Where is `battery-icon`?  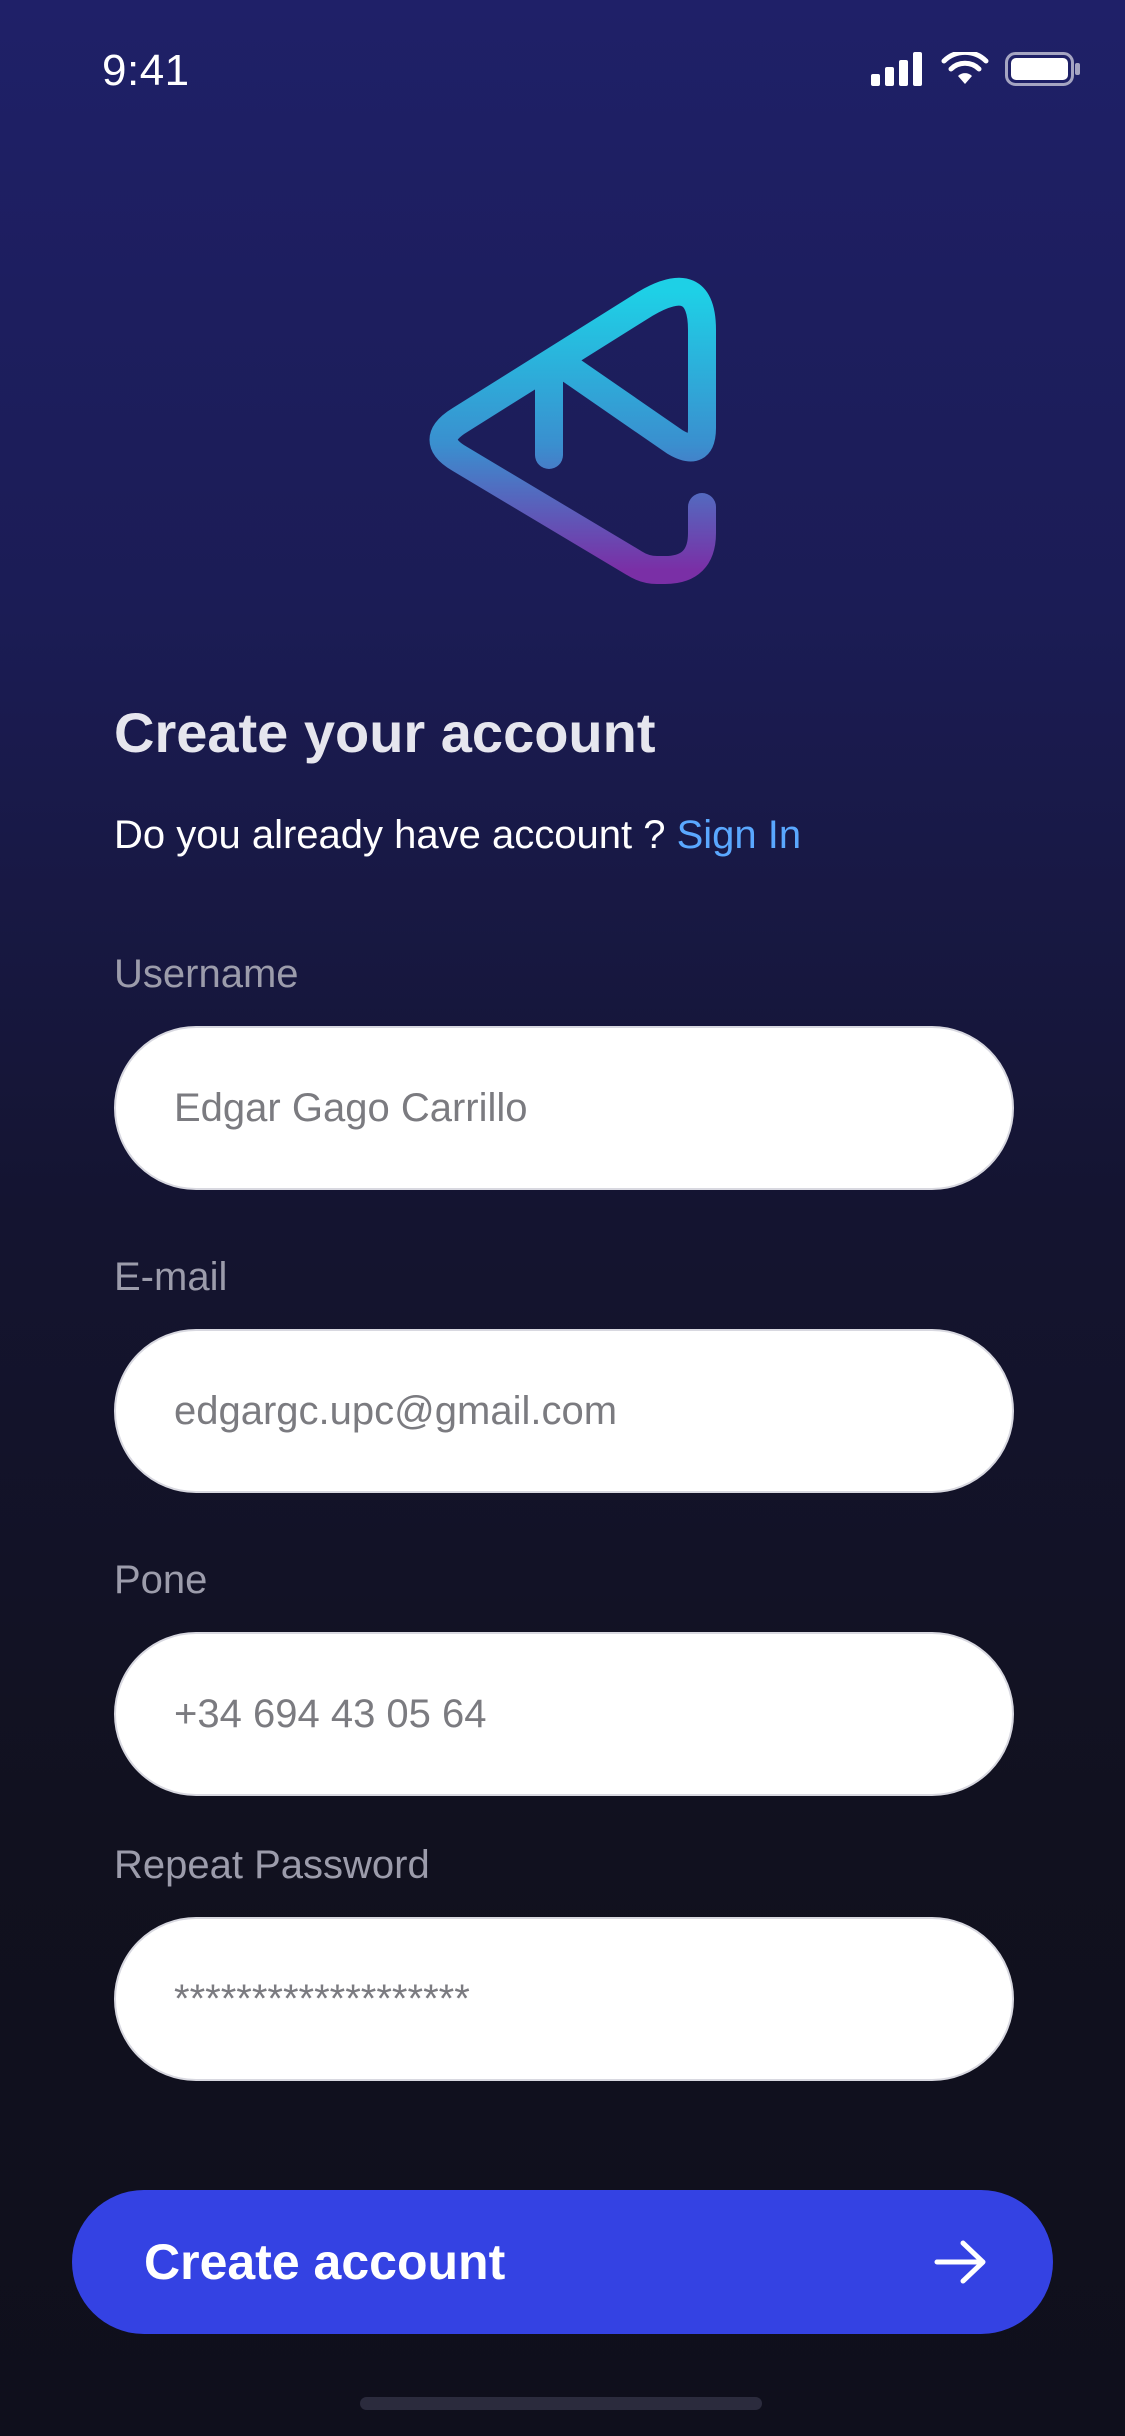
battery-icon is located at coordinates (1042, 69).